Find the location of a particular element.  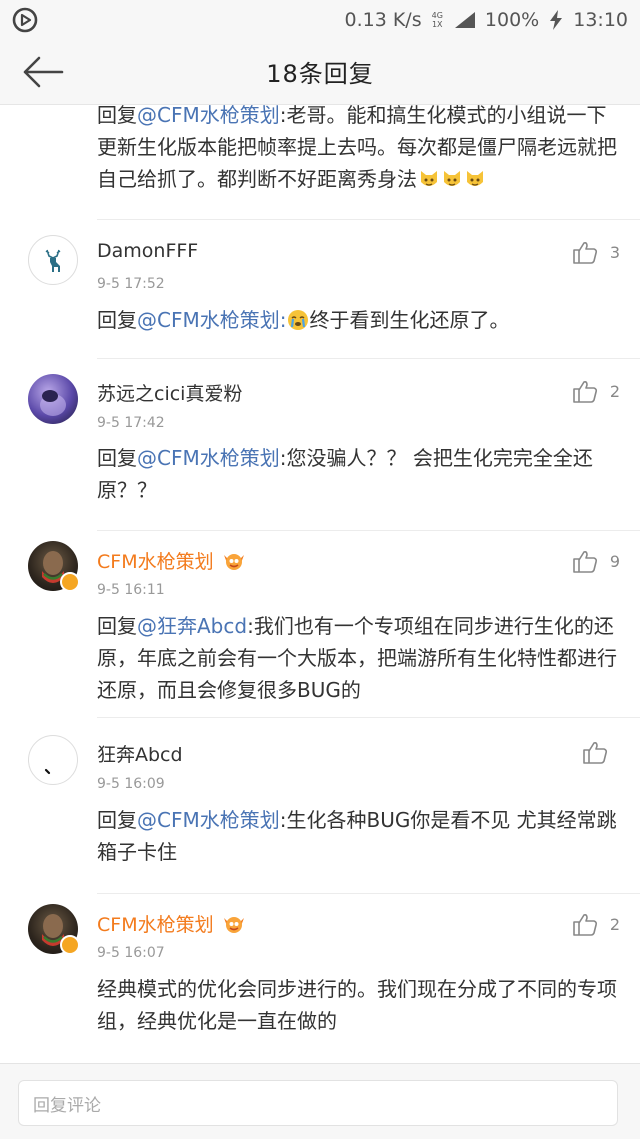

comment-time: 9-5 16:11 is located at coordinates (131, 590).